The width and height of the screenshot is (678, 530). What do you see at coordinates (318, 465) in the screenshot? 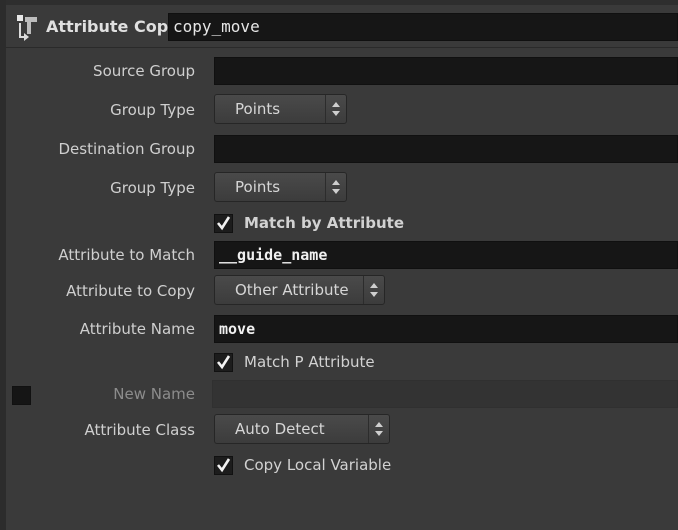
I see `copy-local-variable-label: Copy Local Variable` at bounding box center [318, 465].